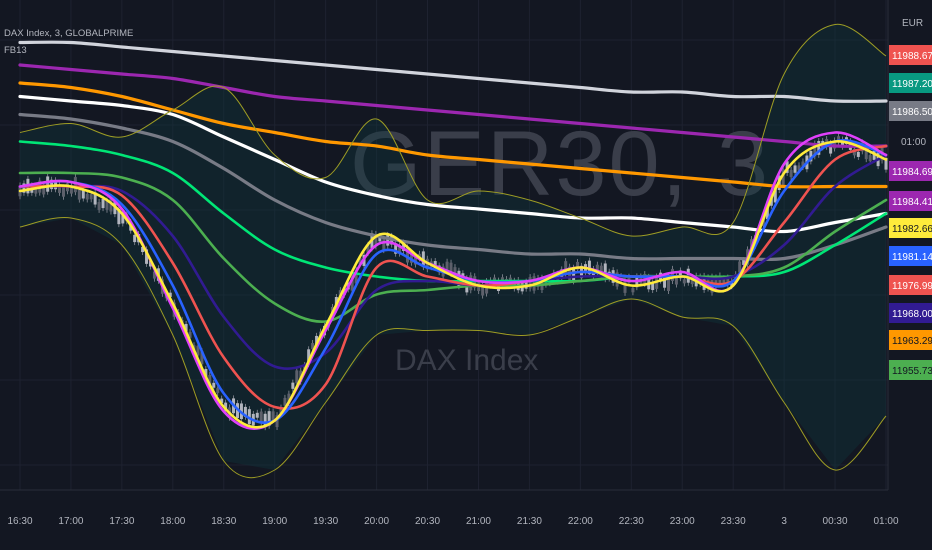 The image size is (932, 550). Describe the element at coordinates (274, 521) in the screenshot. I see `time-axis-label: 19:00` at that location.